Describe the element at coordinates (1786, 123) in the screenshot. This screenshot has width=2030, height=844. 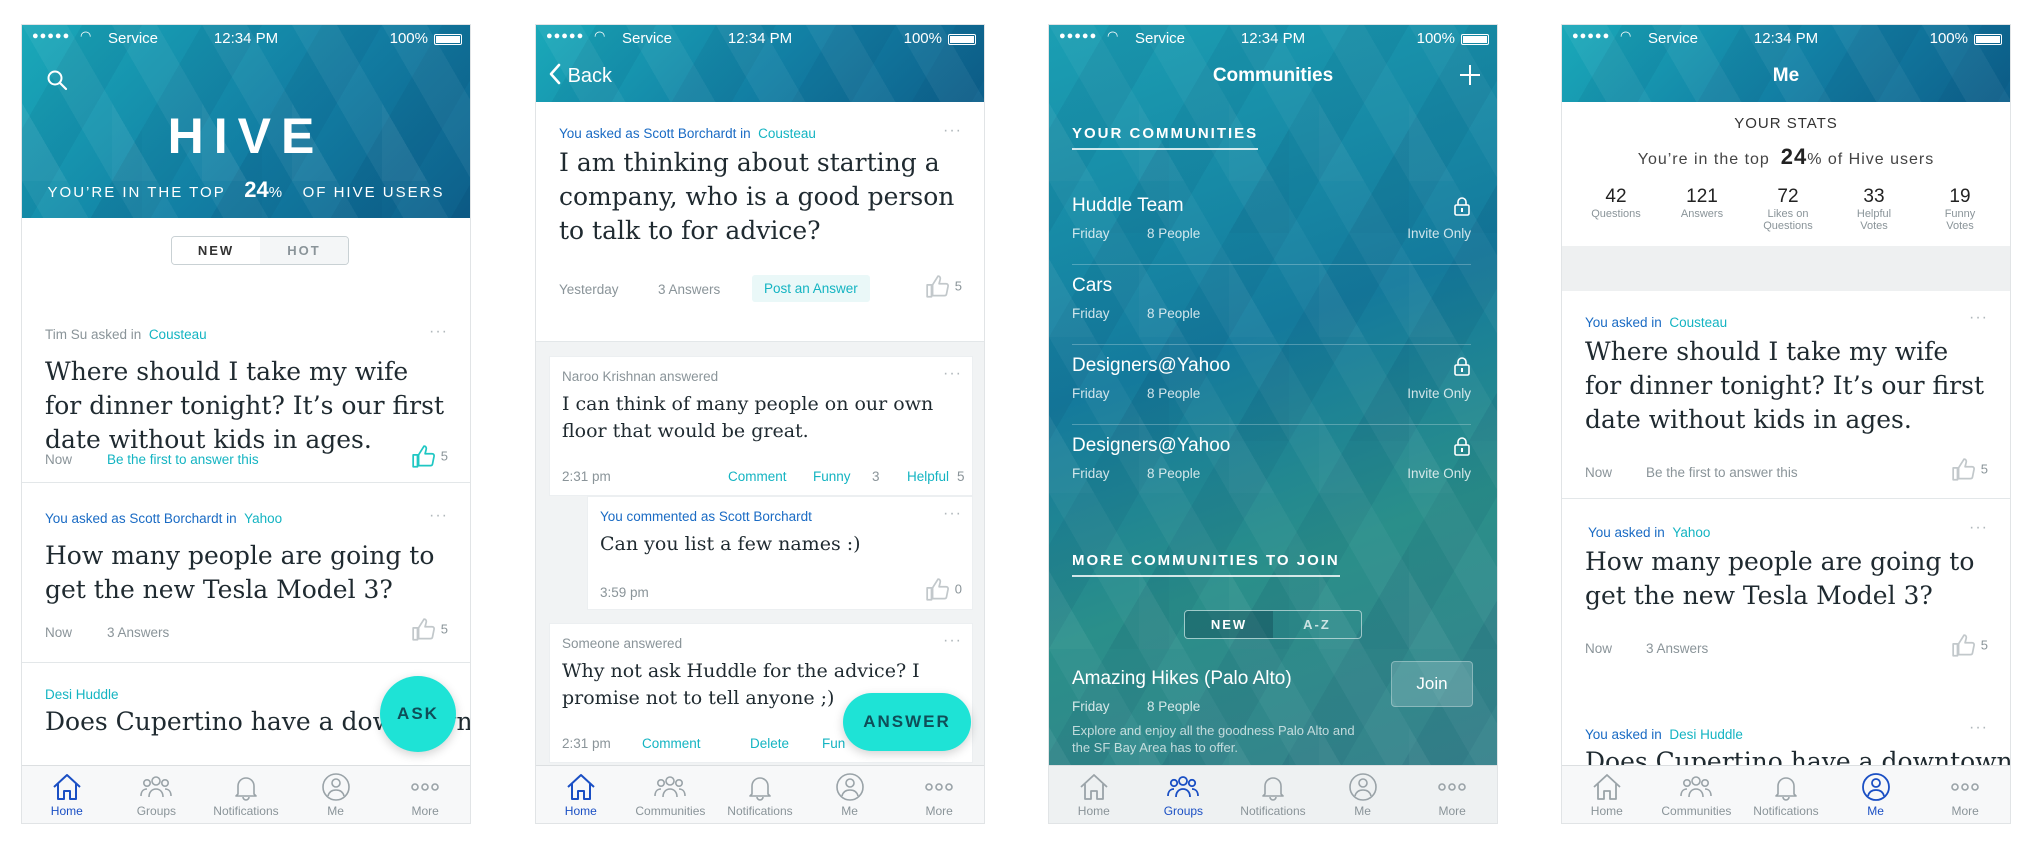
I see `stats-heading: YOUR STATS` at that location.